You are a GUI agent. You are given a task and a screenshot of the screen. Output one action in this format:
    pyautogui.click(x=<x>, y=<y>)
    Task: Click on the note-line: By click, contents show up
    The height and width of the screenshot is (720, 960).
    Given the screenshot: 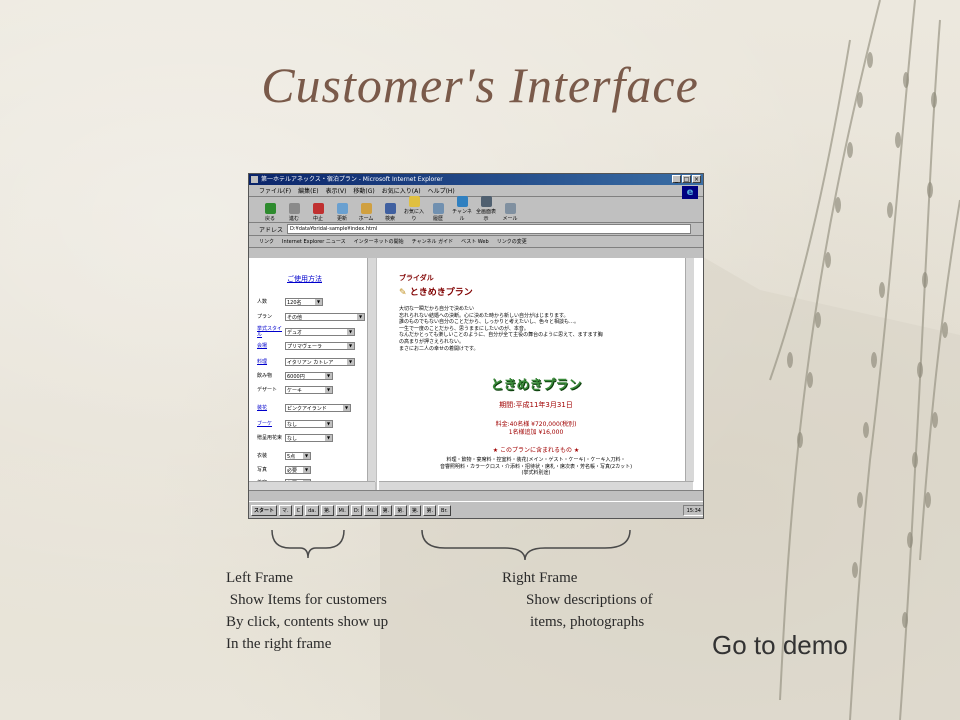 What is the action you would take?
    pyautogui.click(x=307, y=622)
    